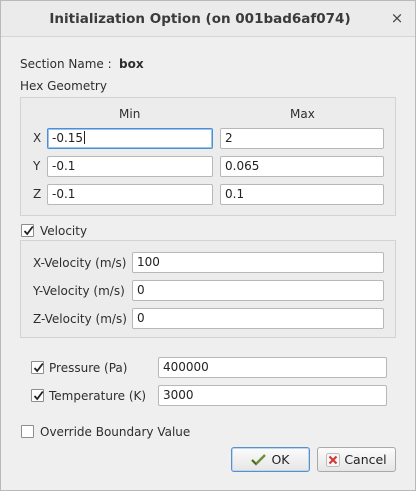 Image resolution: width=416 pixels, height=491 pixels. What do you see at coordinates (333, 459) in the screenshot?
I see `cancel-x-icon` at bounding box center [333, 459].